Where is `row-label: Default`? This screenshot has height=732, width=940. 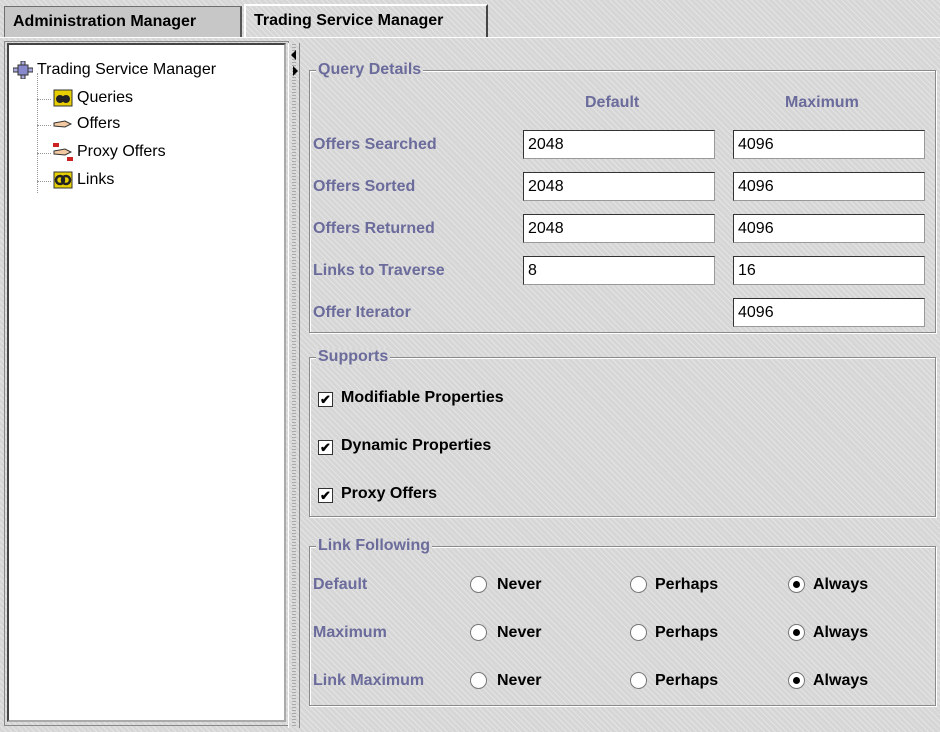
row-label: Default is located at coordinates (340, 584).